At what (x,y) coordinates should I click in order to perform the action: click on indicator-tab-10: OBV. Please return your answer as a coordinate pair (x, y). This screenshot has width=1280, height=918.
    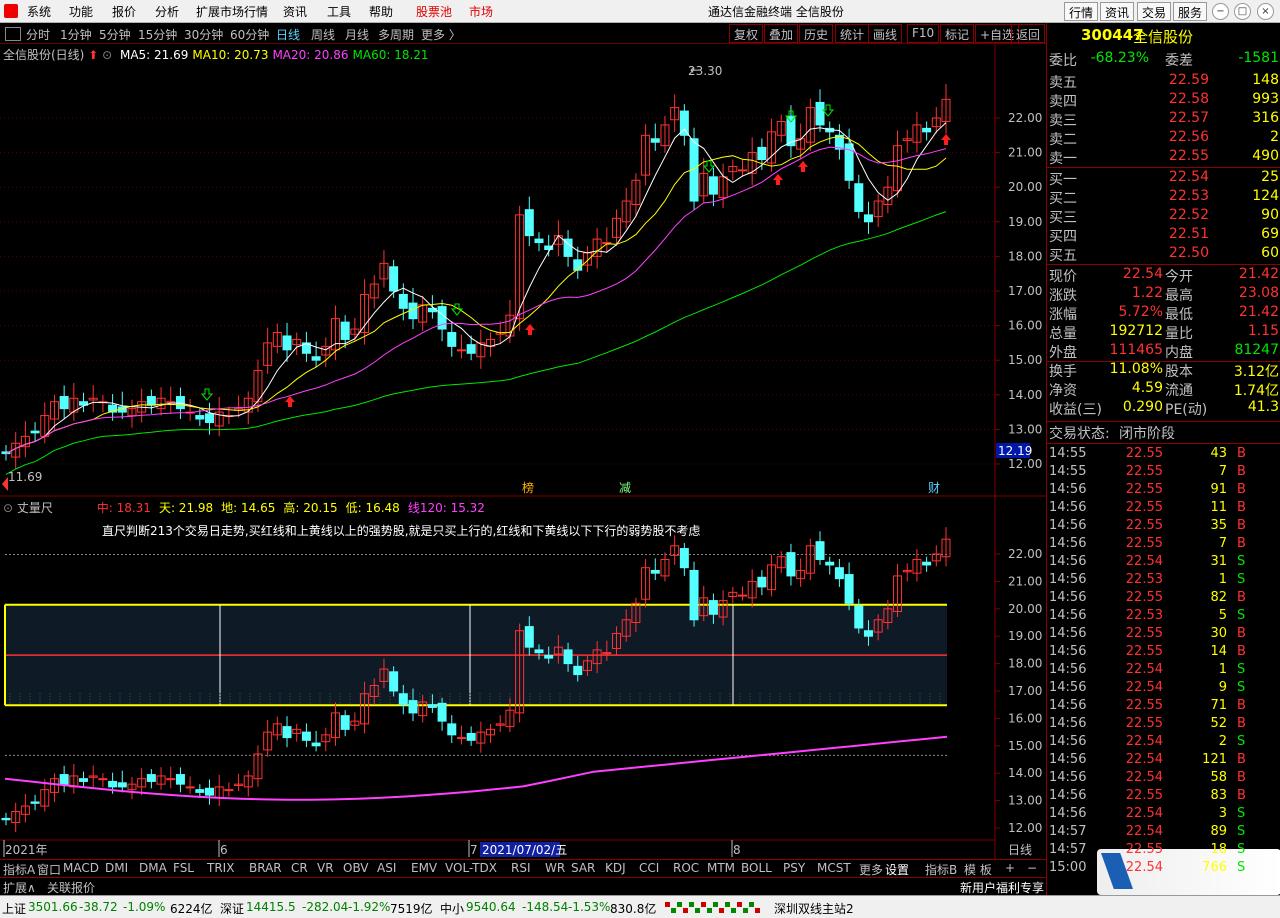
    Looking at the image, I should click on (356, 868).